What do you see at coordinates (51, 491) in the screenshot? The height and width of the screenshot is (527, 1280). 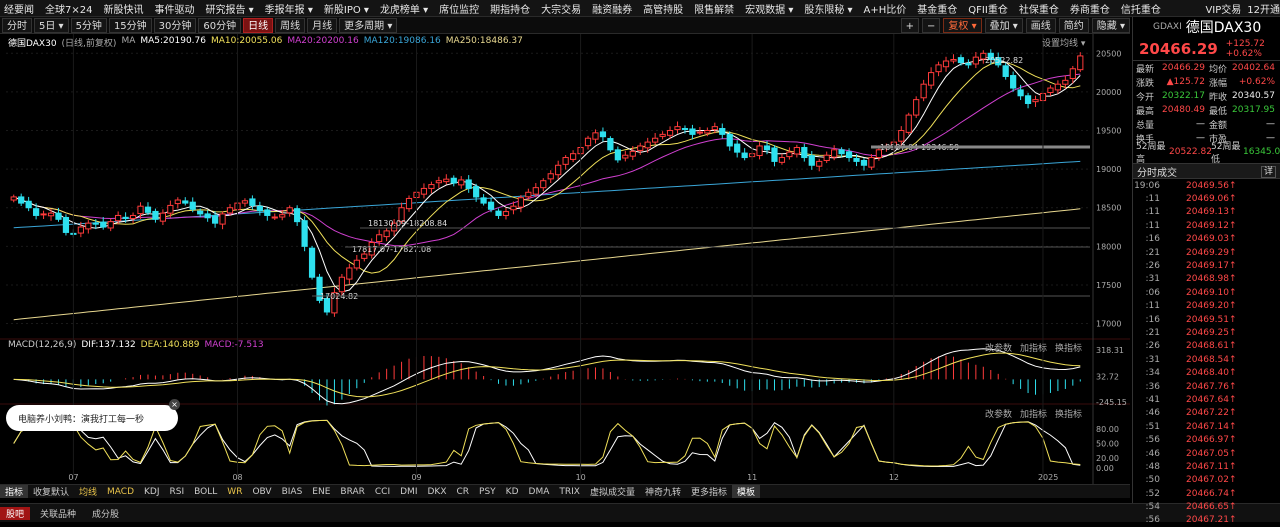 I see `indicator-tab: 收复默认` at bounding box center [51, 491].